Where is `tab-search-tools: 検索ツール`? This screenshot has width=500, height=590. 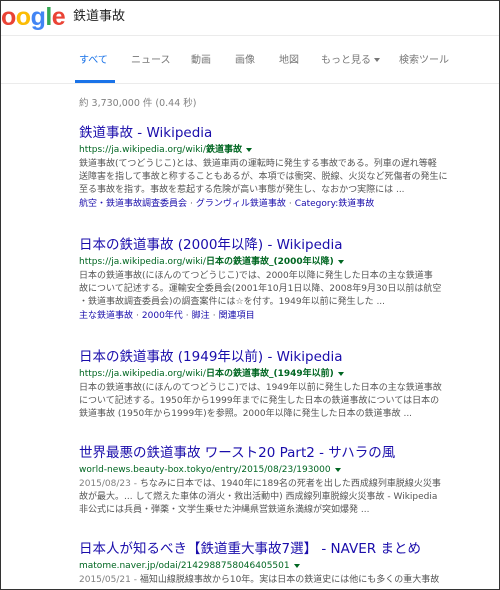 tab-search-tools: 検索ツール is located at coordinates (424, 58).